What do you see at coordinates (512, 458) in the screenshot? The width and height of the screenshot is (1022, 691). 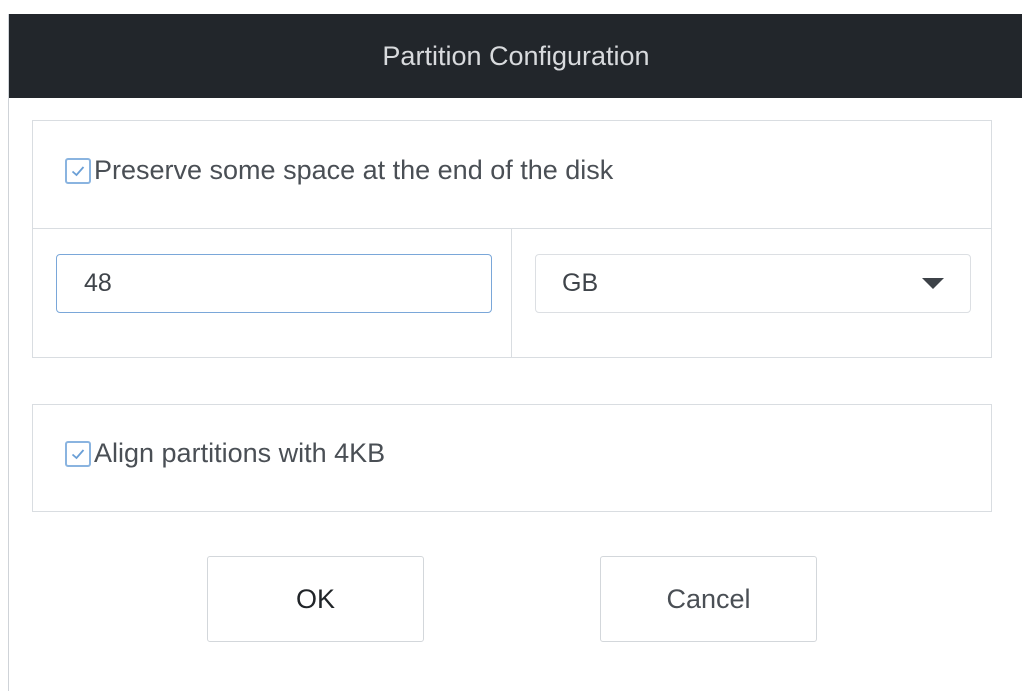 I see `align-panel: Align partitions with 4KB` at bounding box center [512, 458].